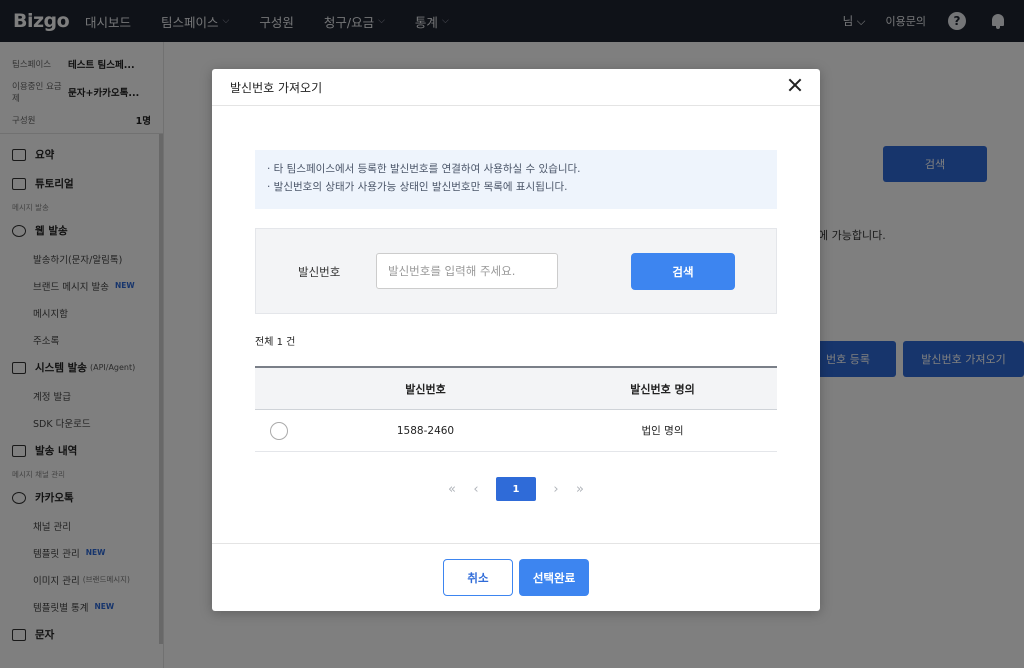 This screenshot has height=668, width=1024. What do you see at coordinates (425, 430) in the screenshot?
I see `row-number: 1588-2460` at bounding box center [425, 430].